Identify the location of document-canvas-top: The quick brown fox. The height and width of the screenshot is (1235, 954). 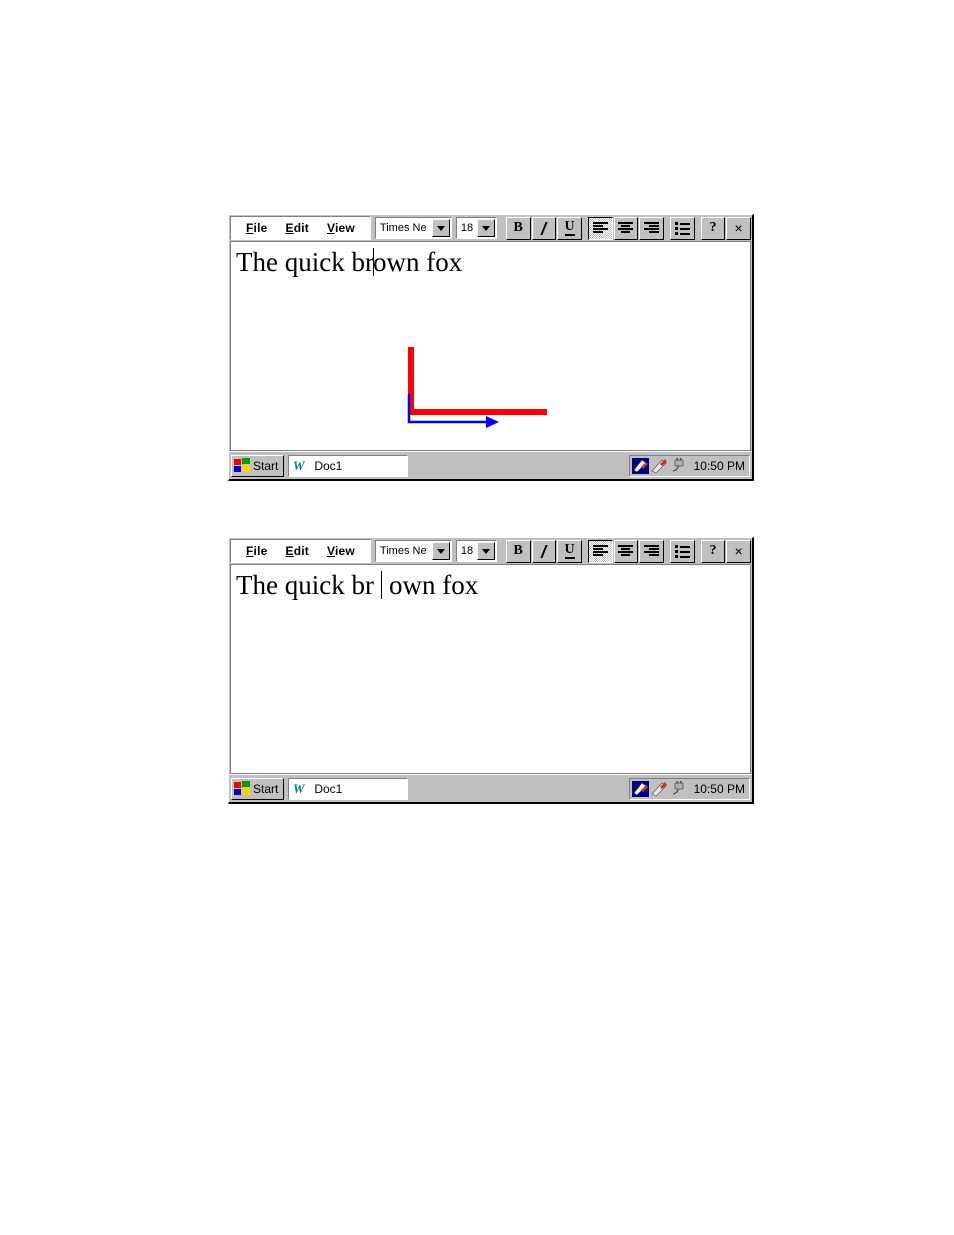
(490, 346).